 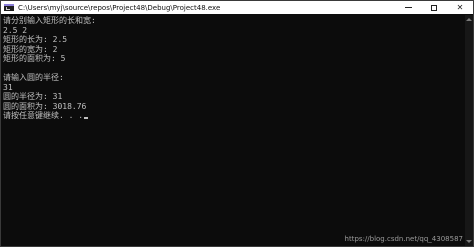 I want to click on text-cursor, so click(x=86, y=118).